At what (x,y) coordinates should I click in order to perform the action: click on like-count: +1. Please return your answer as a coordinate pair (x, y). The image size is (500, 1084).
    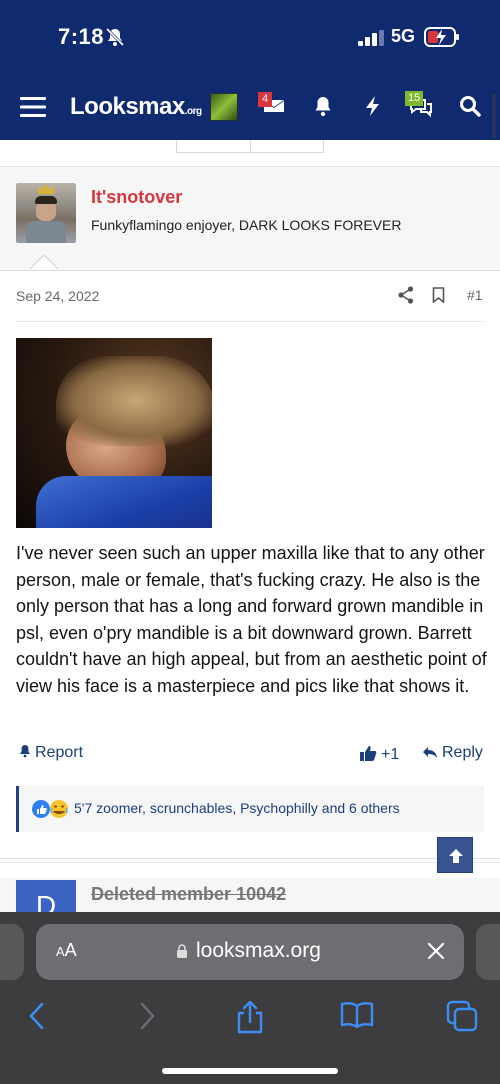
    Looking at the image, I should click on (390, 754).